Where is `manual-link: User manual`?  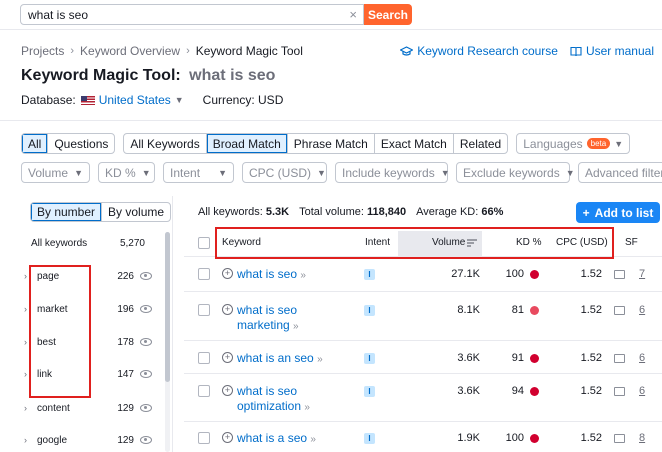
manual-link: User manual is located at coordinates (612, 51).